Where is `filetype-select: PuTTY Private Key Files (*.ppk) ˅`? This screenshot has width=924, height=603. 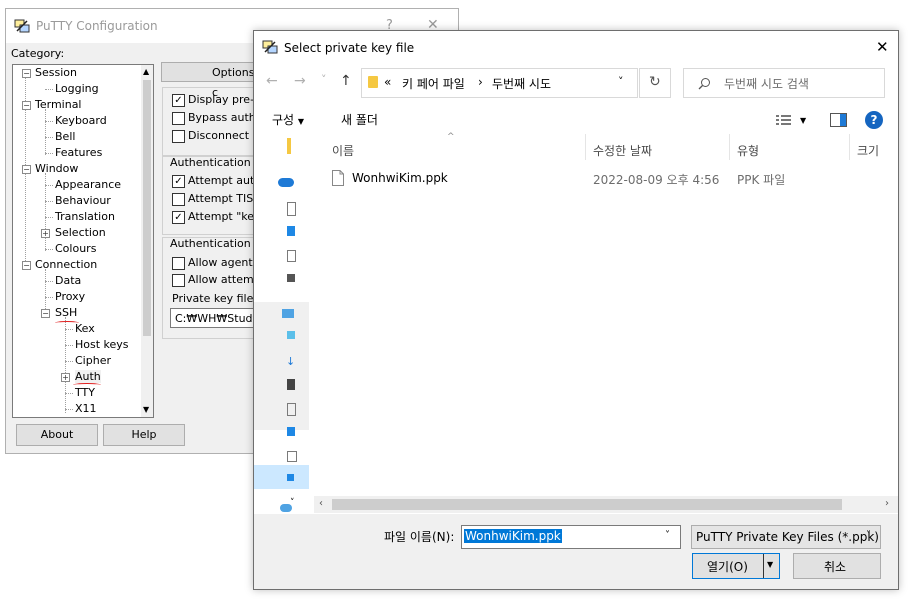 filetype-select: PuTTY Private Key Files (*.ppk) ˅ is located at coordinates (786, 537).